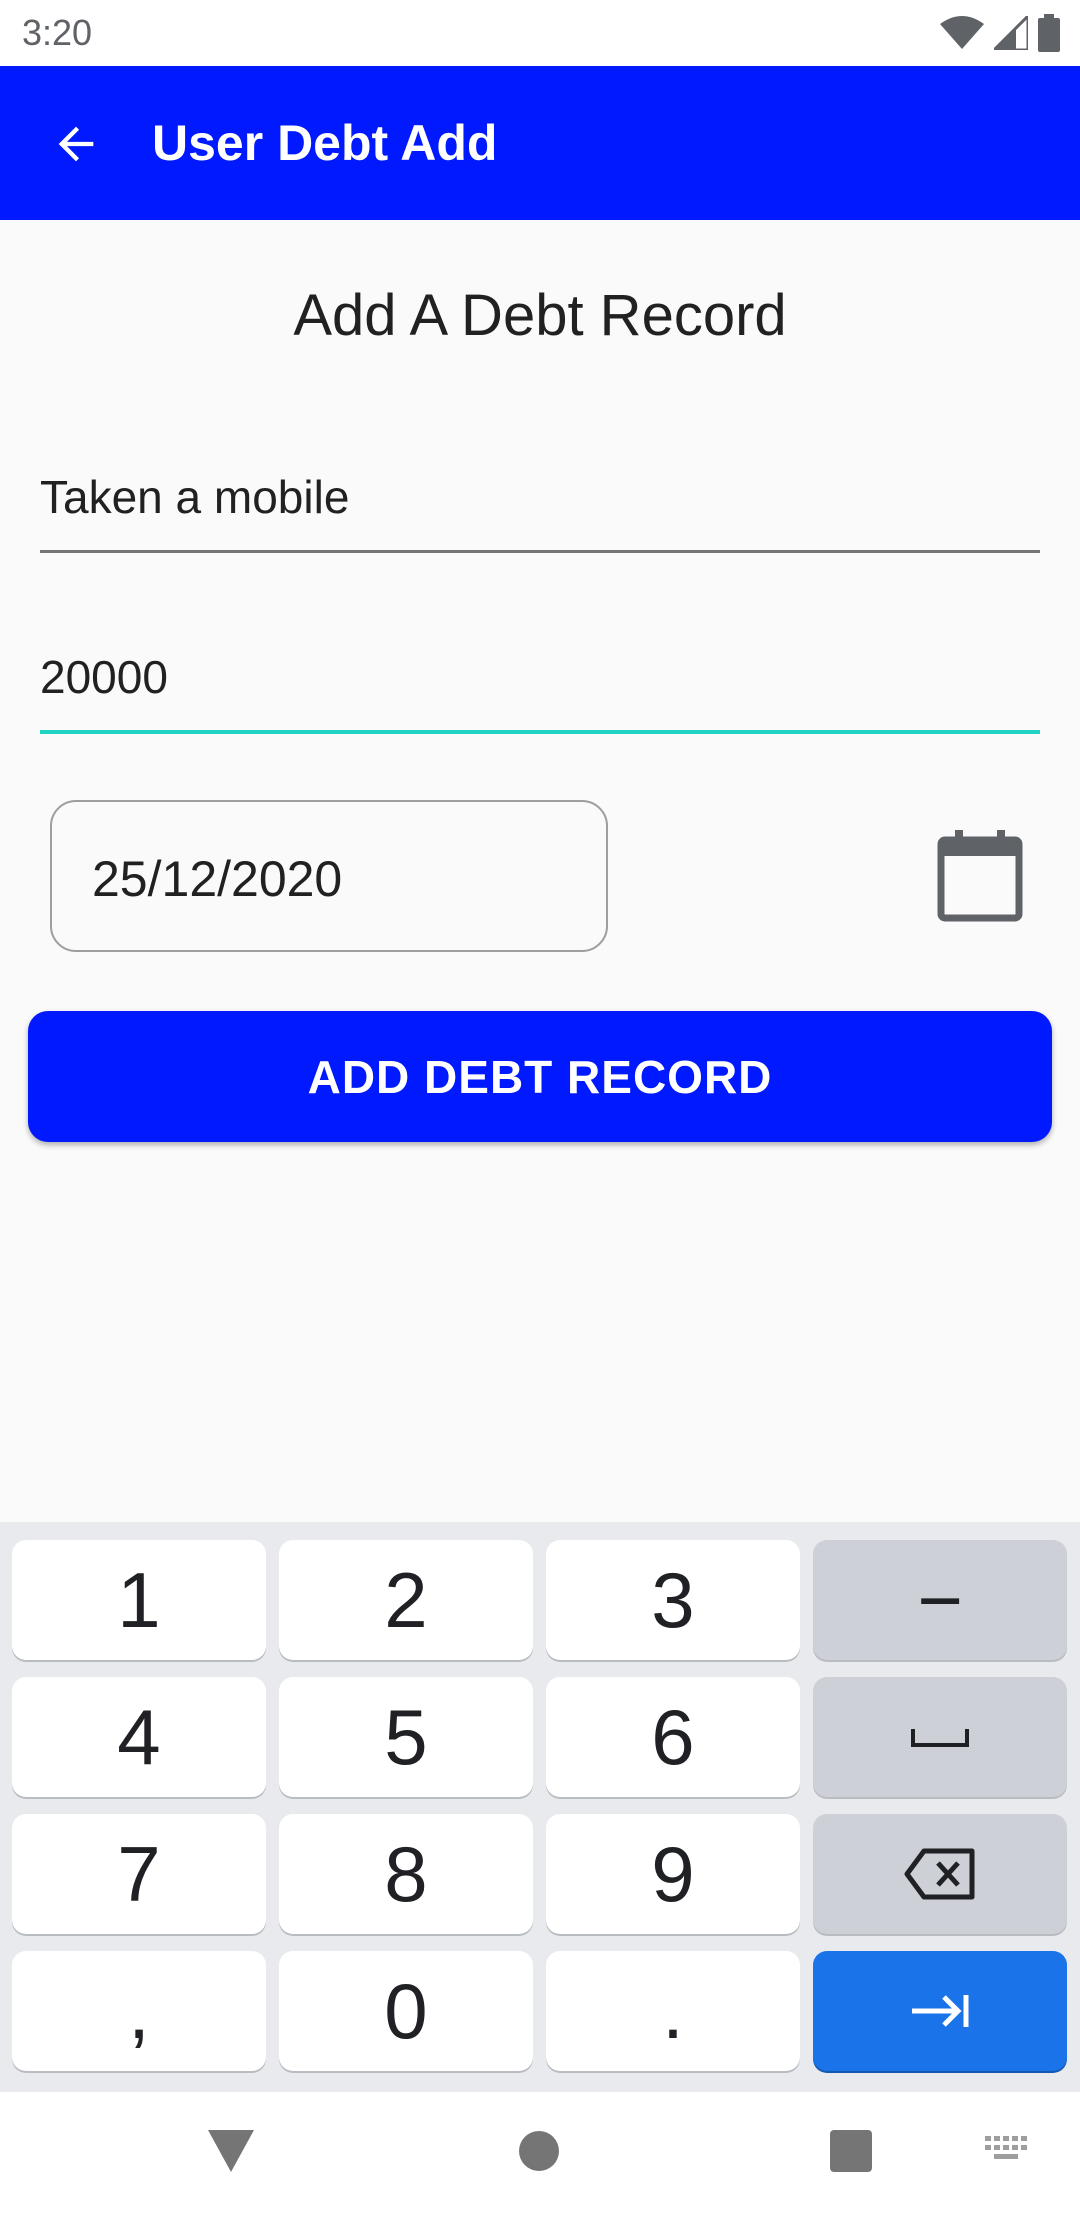 The image size is (1080, 2220). I want to click on nav-recents-button, so click(851, 2151).